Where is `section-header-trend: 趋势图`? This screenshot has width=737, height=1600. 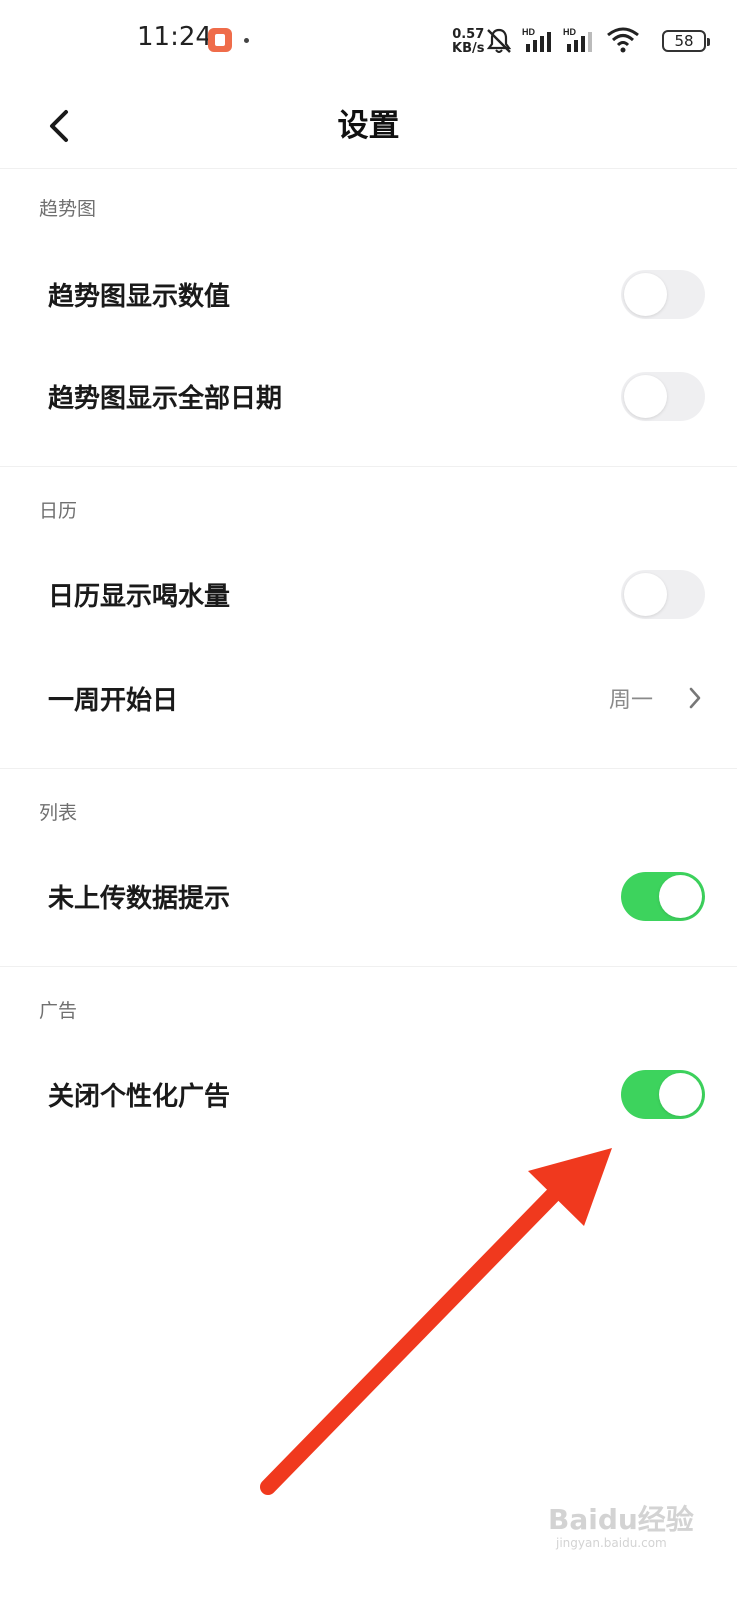 section-header-trend: 趋势图 is located at coordinates (68, 209).